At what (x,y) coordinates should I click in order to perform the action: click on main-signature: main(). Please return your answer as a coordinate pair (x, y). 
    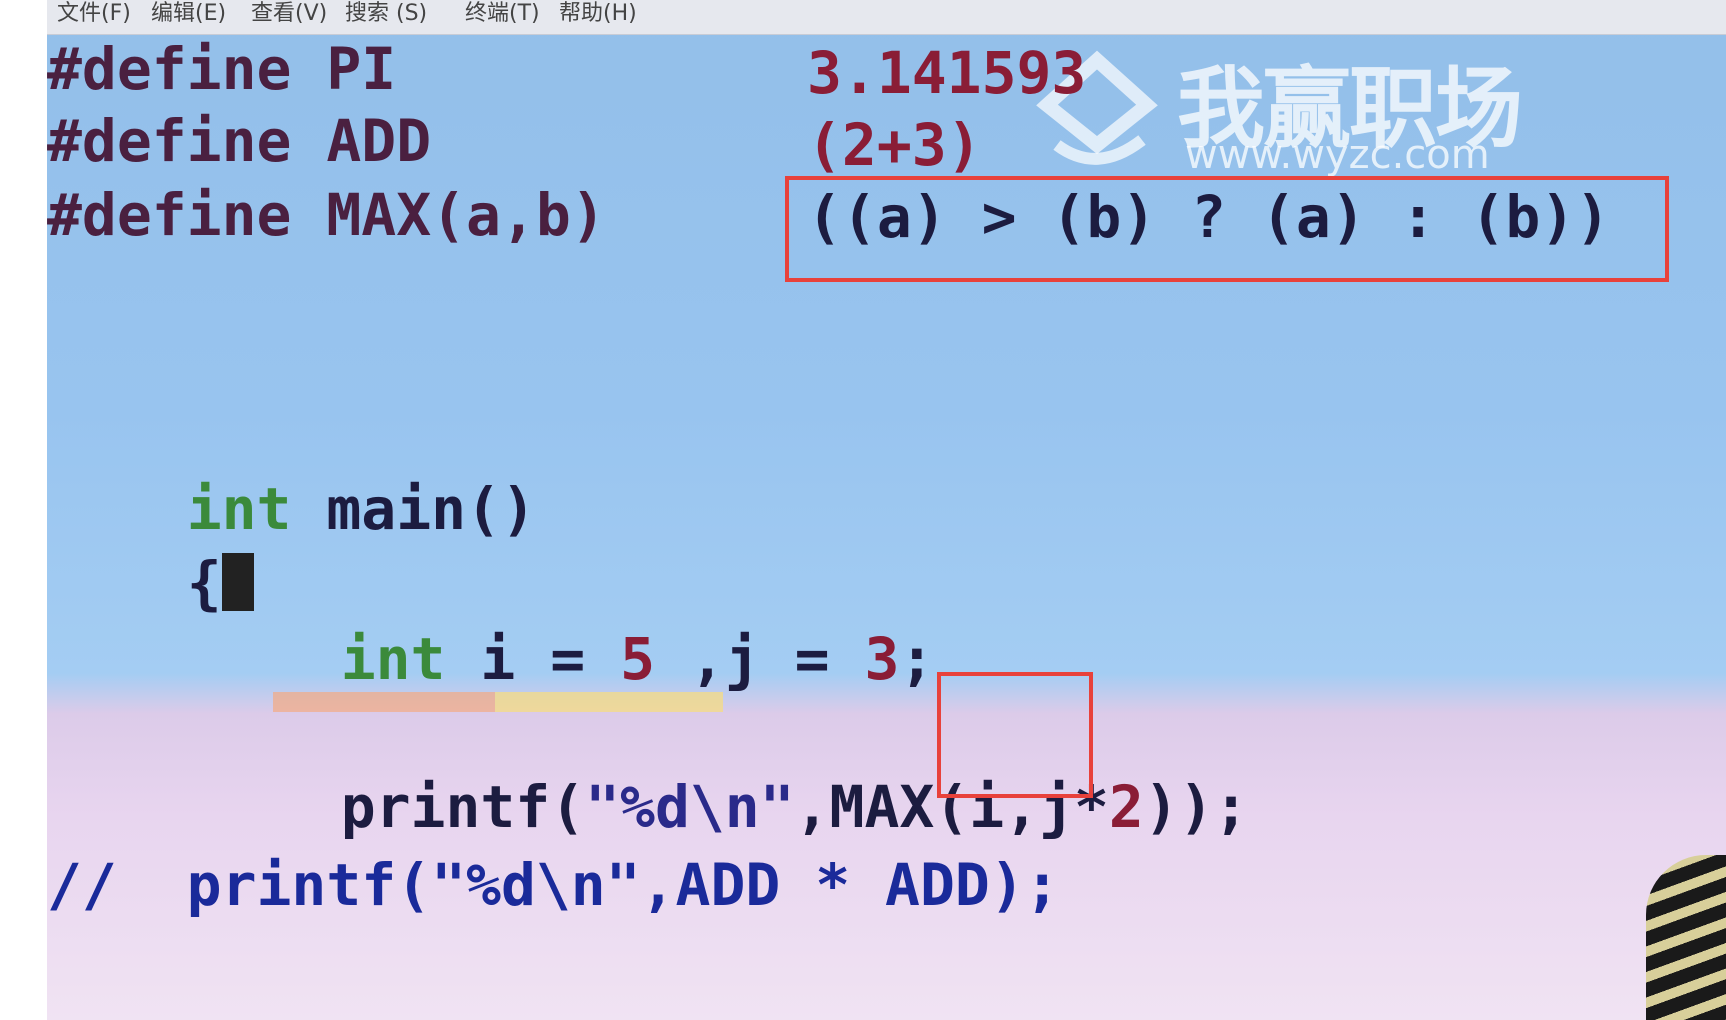
    Looking at the image, I should click on (413, 509).